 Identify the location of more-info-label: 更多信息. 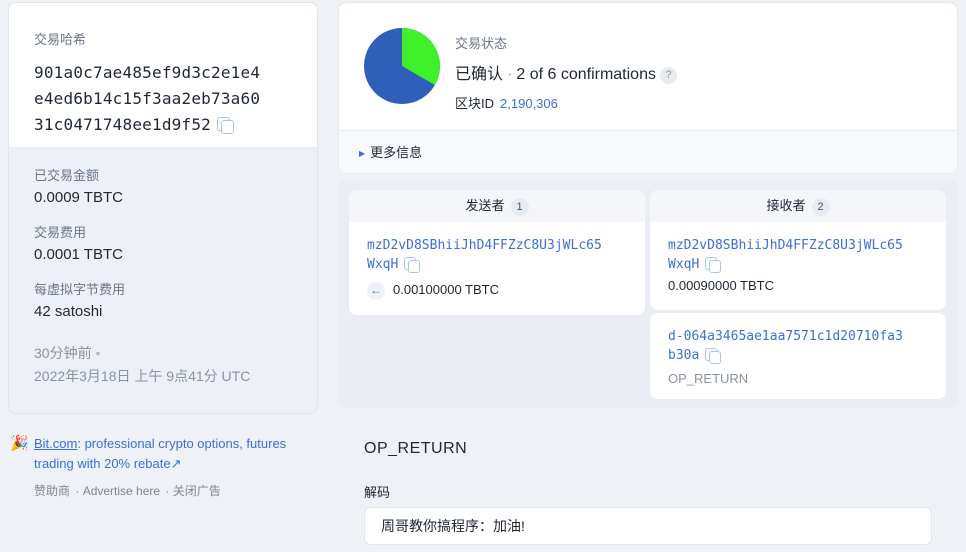
(396, 152).